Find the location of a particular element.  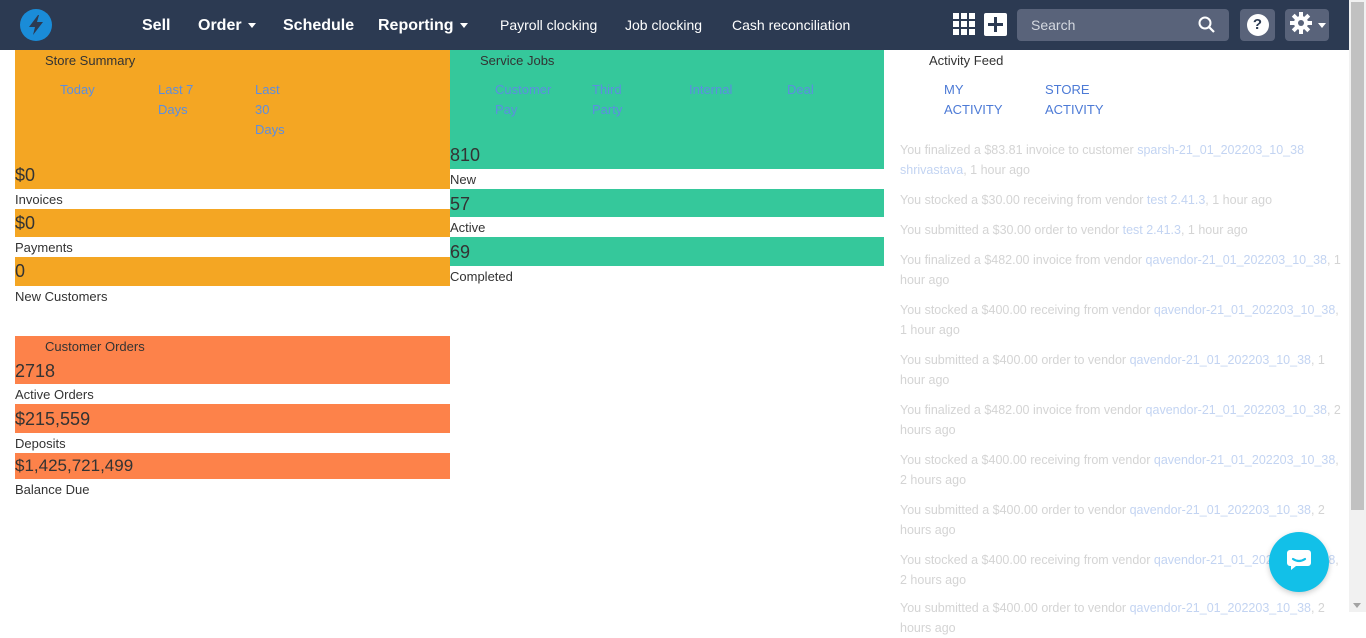

payments-bar is located at coordinates (232, 223).